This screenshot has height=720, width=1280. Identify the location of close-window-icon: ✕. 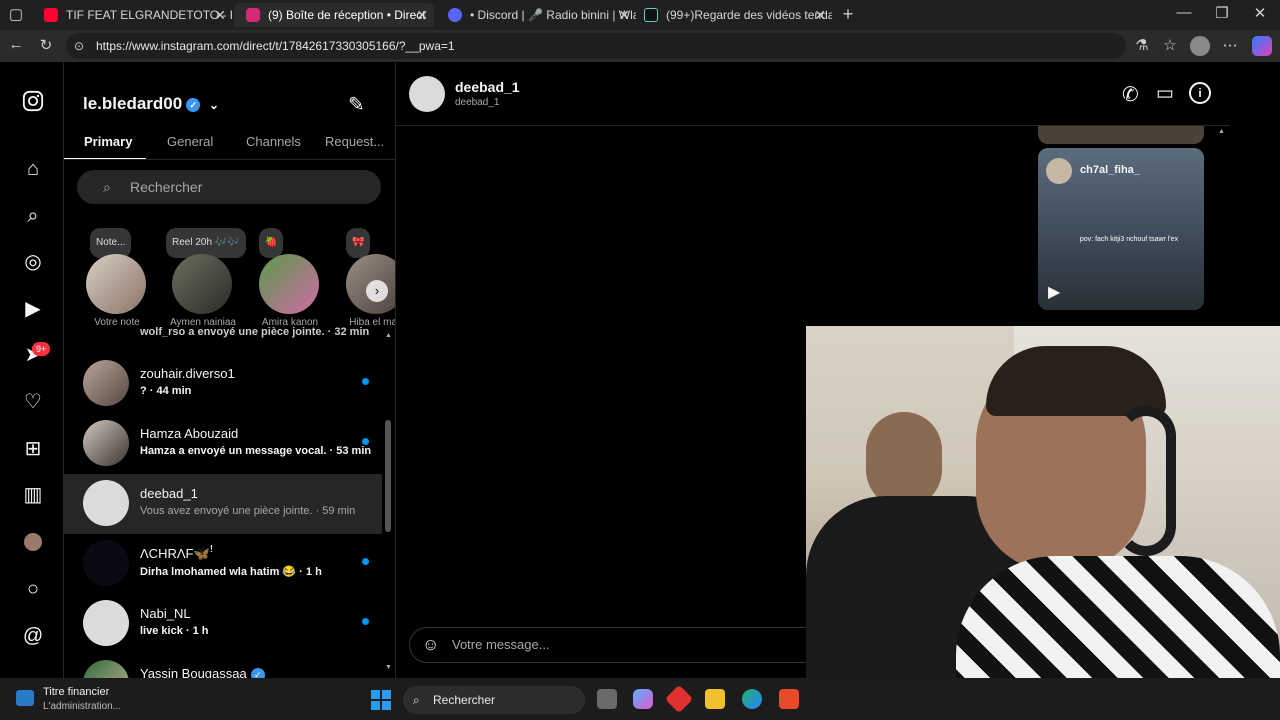
(1260, 13).